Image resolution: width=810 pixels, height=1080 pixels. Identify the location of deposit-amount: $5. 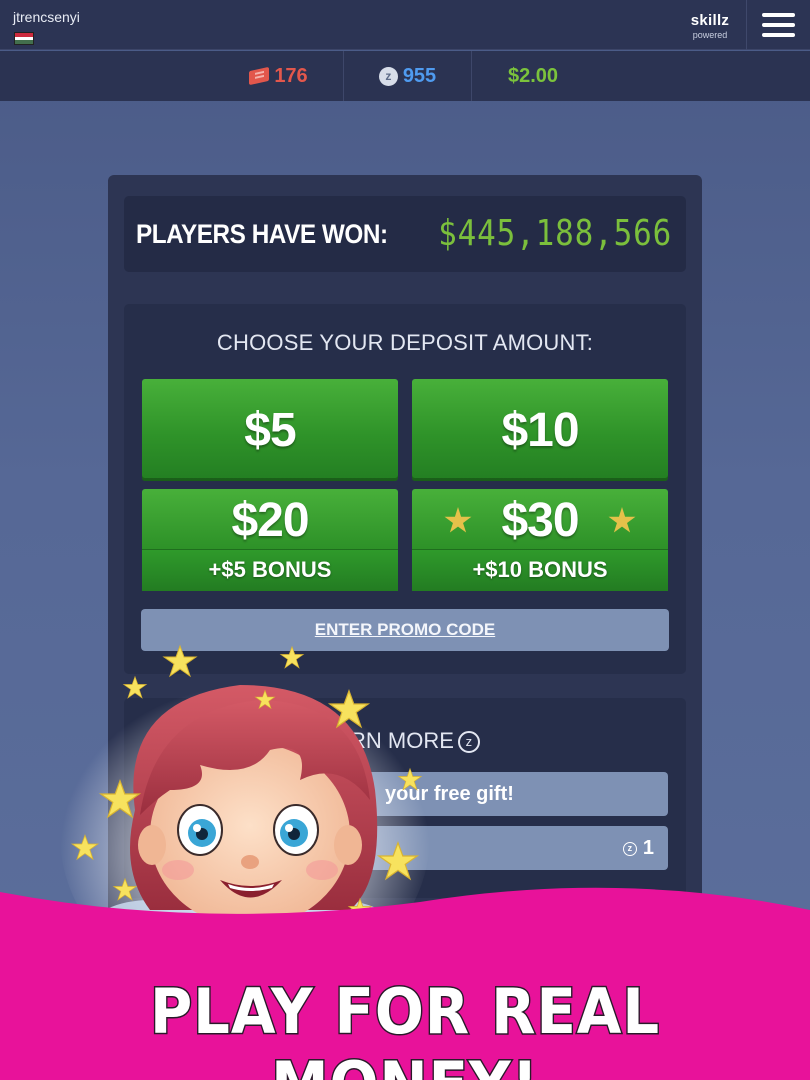
(270, 430).